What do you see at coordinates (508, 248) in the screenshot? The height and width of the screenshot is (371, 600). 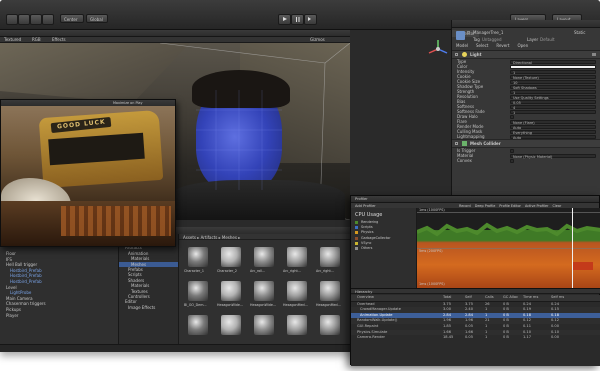 I see `cpu-usage-graph: 1ms (1000FPS) 5ms (200FPS) 1ms (1000FPS)` at bounding box center [508, 248].